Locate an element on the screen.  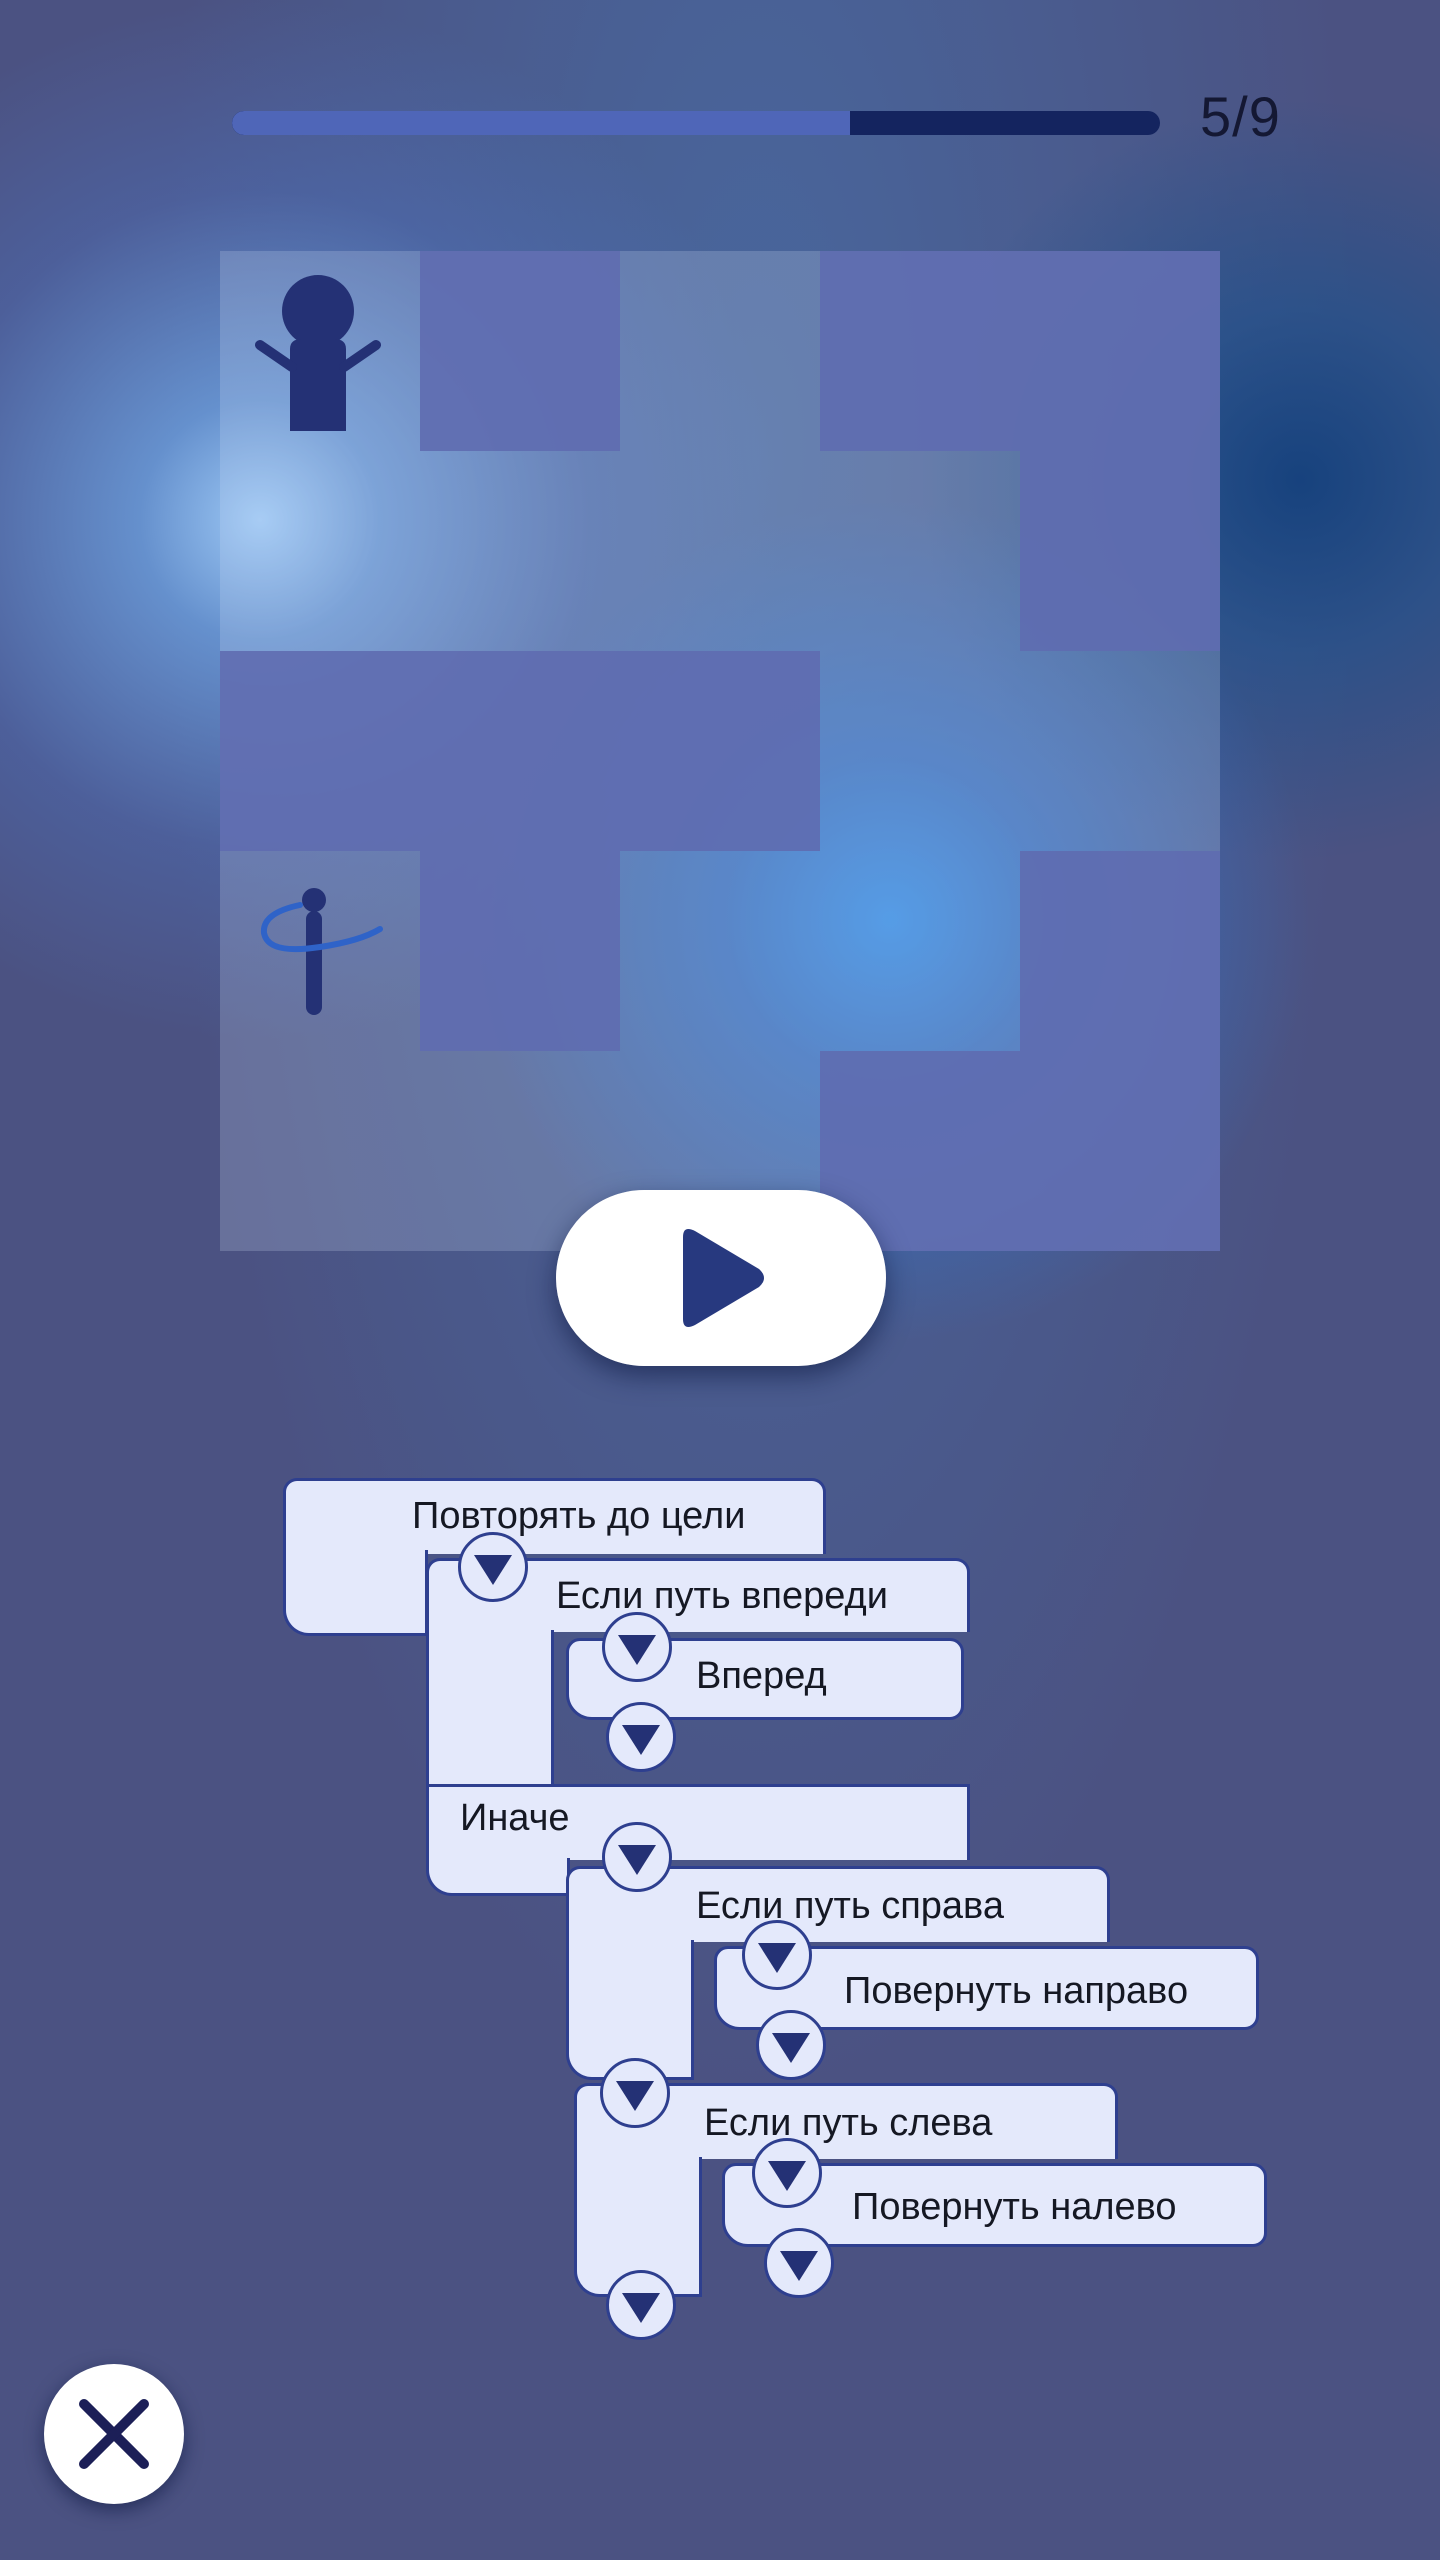
close-button is located at coordinates (114, 2434).